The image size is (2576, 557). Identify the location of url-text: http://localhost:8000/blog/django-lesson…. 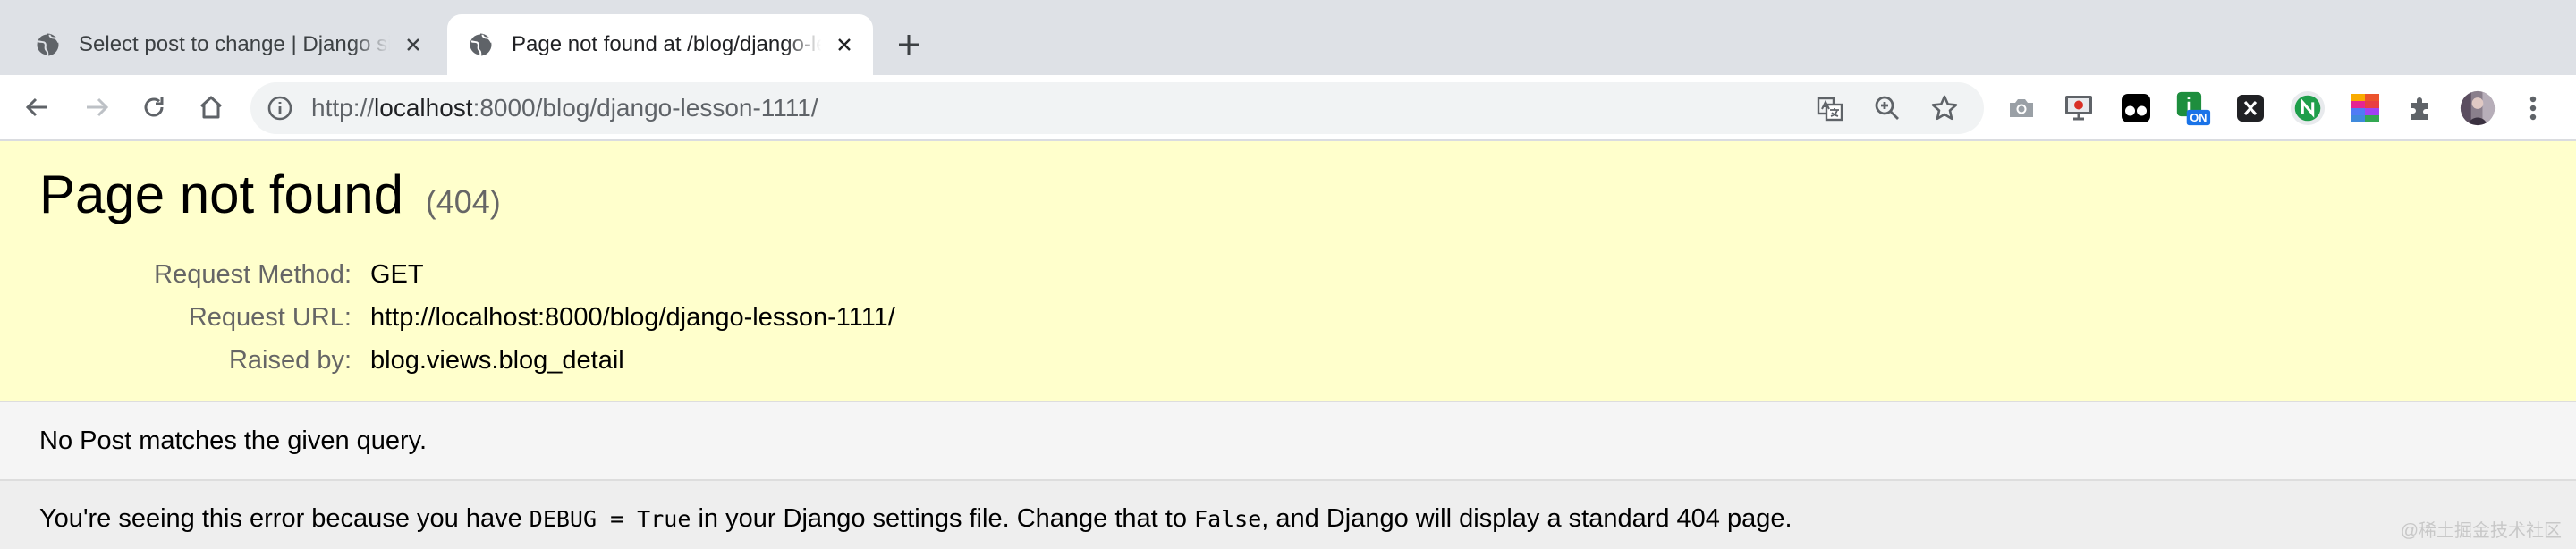
(564, 108).